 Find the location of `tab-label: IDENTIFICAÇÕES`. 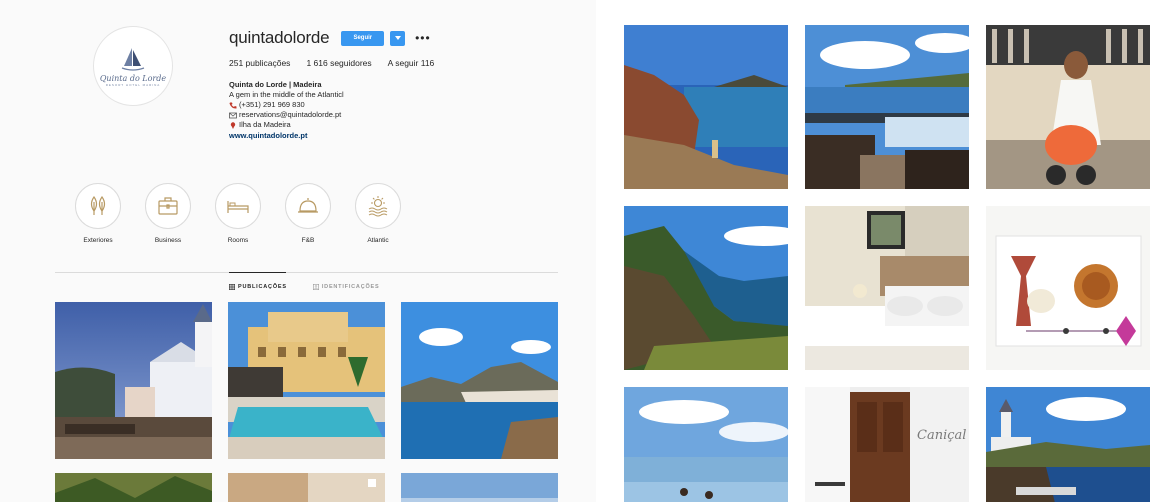

tab-label: IDENTIFICAÇÕES is located at coordinates (350, 287).